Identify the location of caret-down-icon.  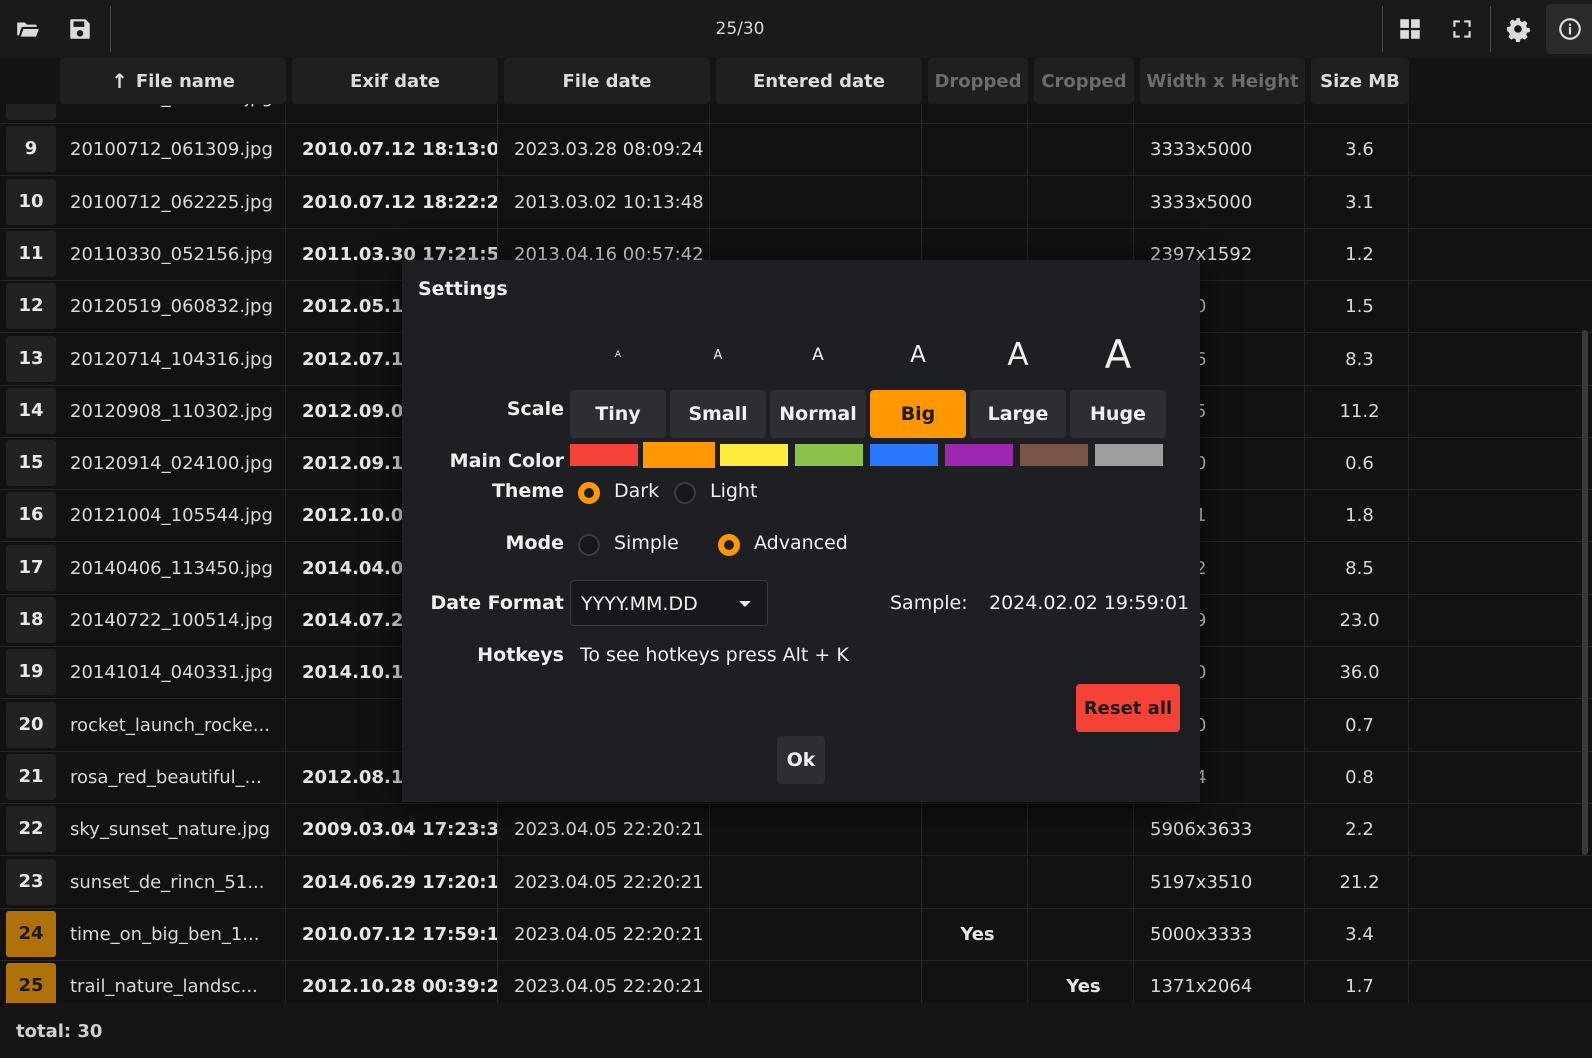
(745, 604).